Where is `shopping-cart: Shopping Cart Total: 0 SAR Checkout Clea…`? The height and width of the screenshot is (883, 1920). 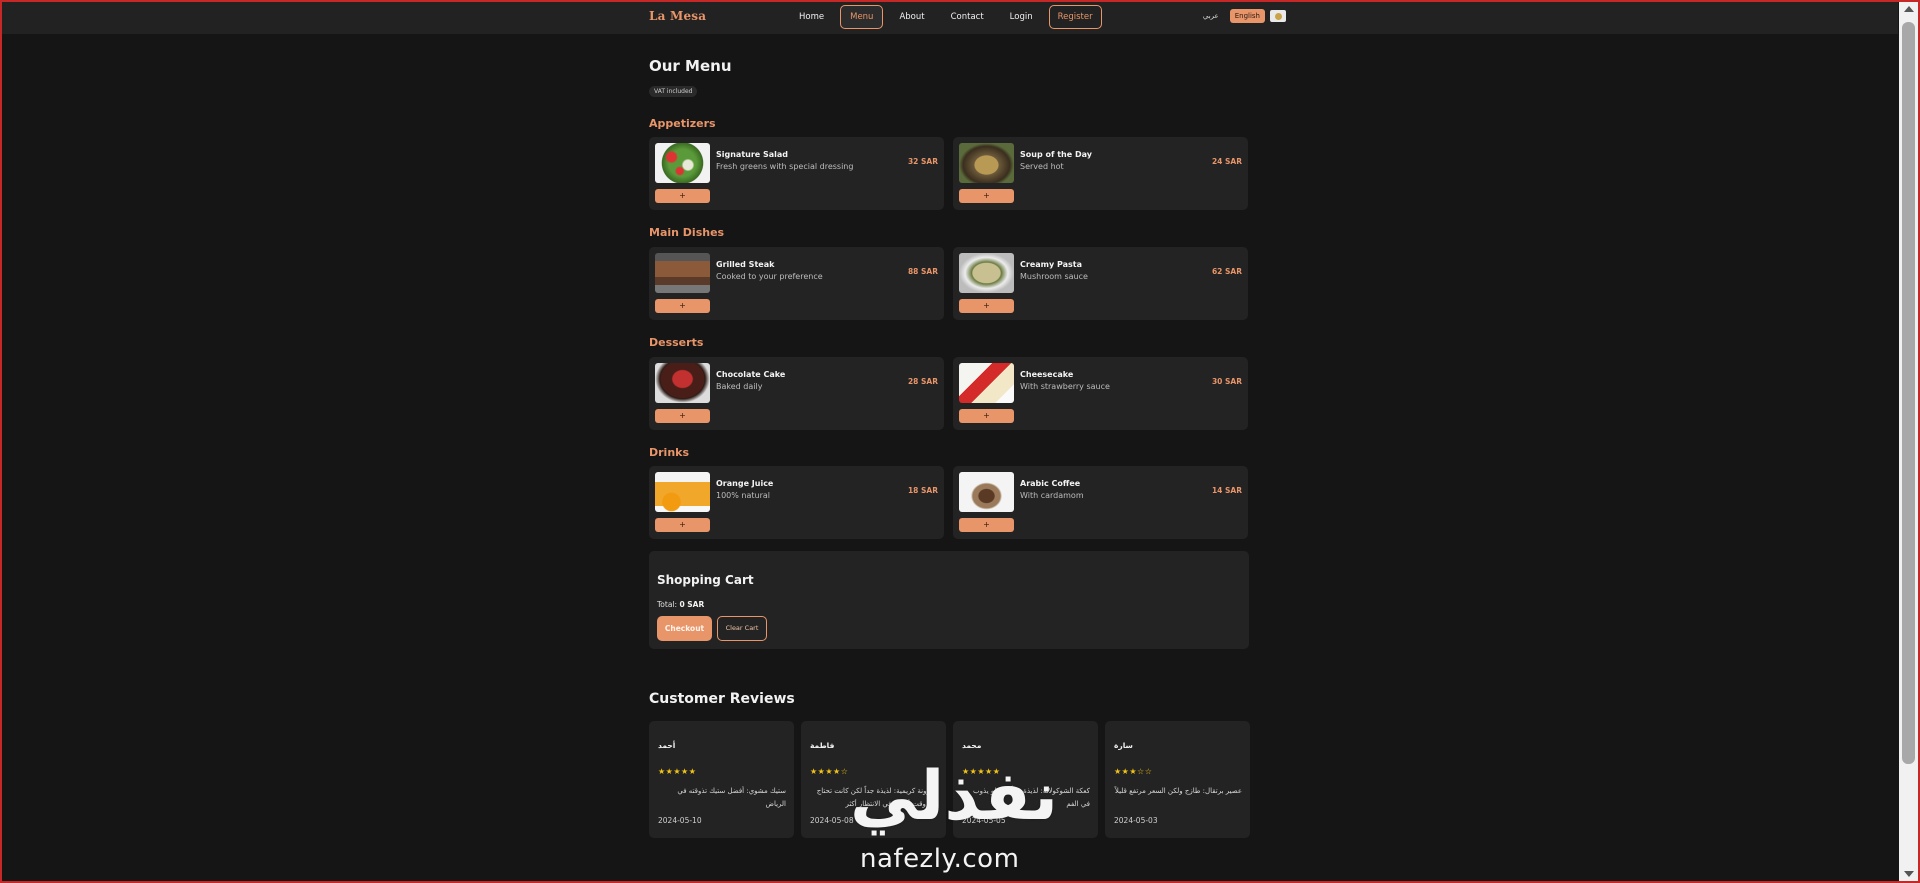
shopping-cart: Shopping Cart Total: 0 SAR Checkout Clea… is located at coordinates (949, 600).